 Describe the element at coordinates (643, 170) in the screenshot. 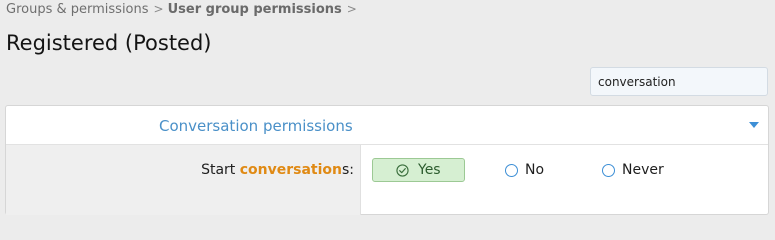

I see `option-never-label: Never` at that location.